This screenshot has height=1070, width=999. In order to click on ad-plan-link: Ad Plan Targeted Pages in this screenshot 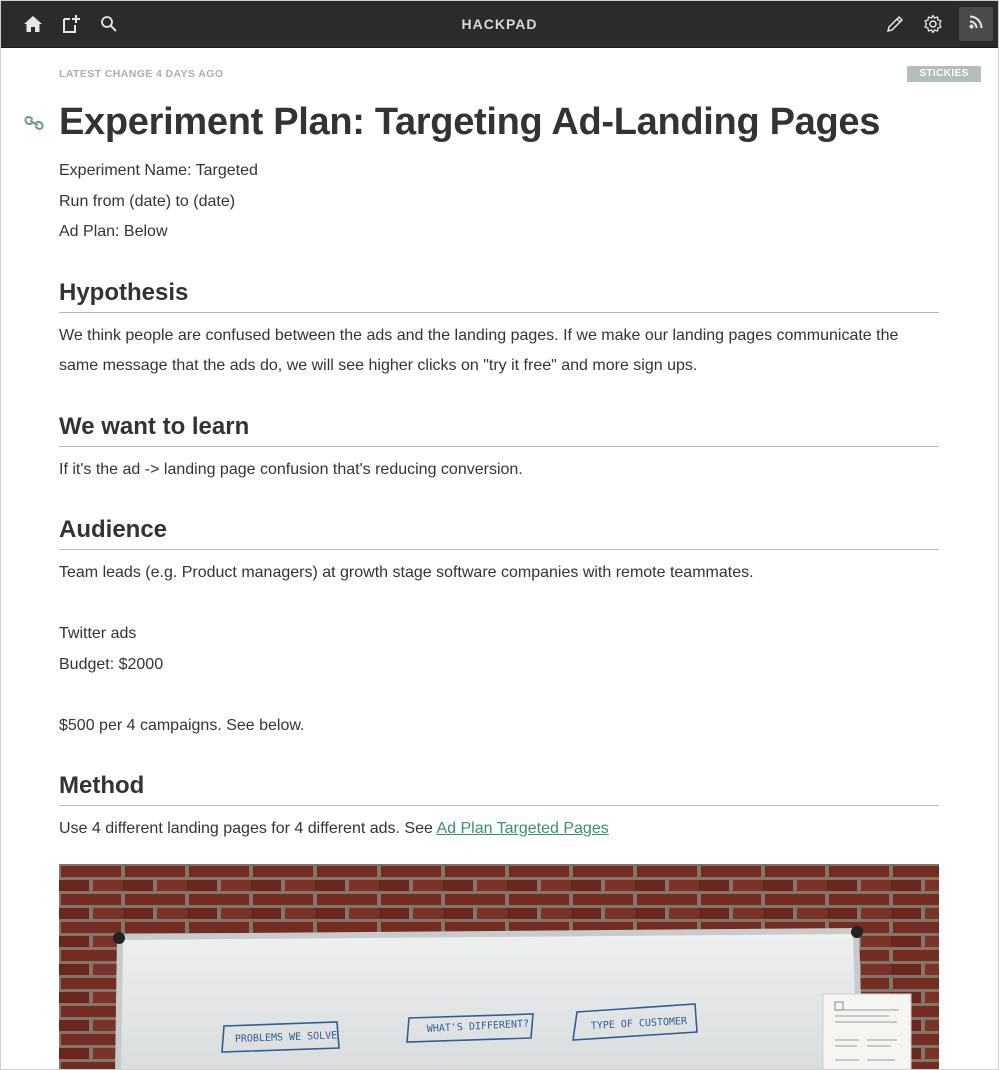, I will do `click(522, 828)`.